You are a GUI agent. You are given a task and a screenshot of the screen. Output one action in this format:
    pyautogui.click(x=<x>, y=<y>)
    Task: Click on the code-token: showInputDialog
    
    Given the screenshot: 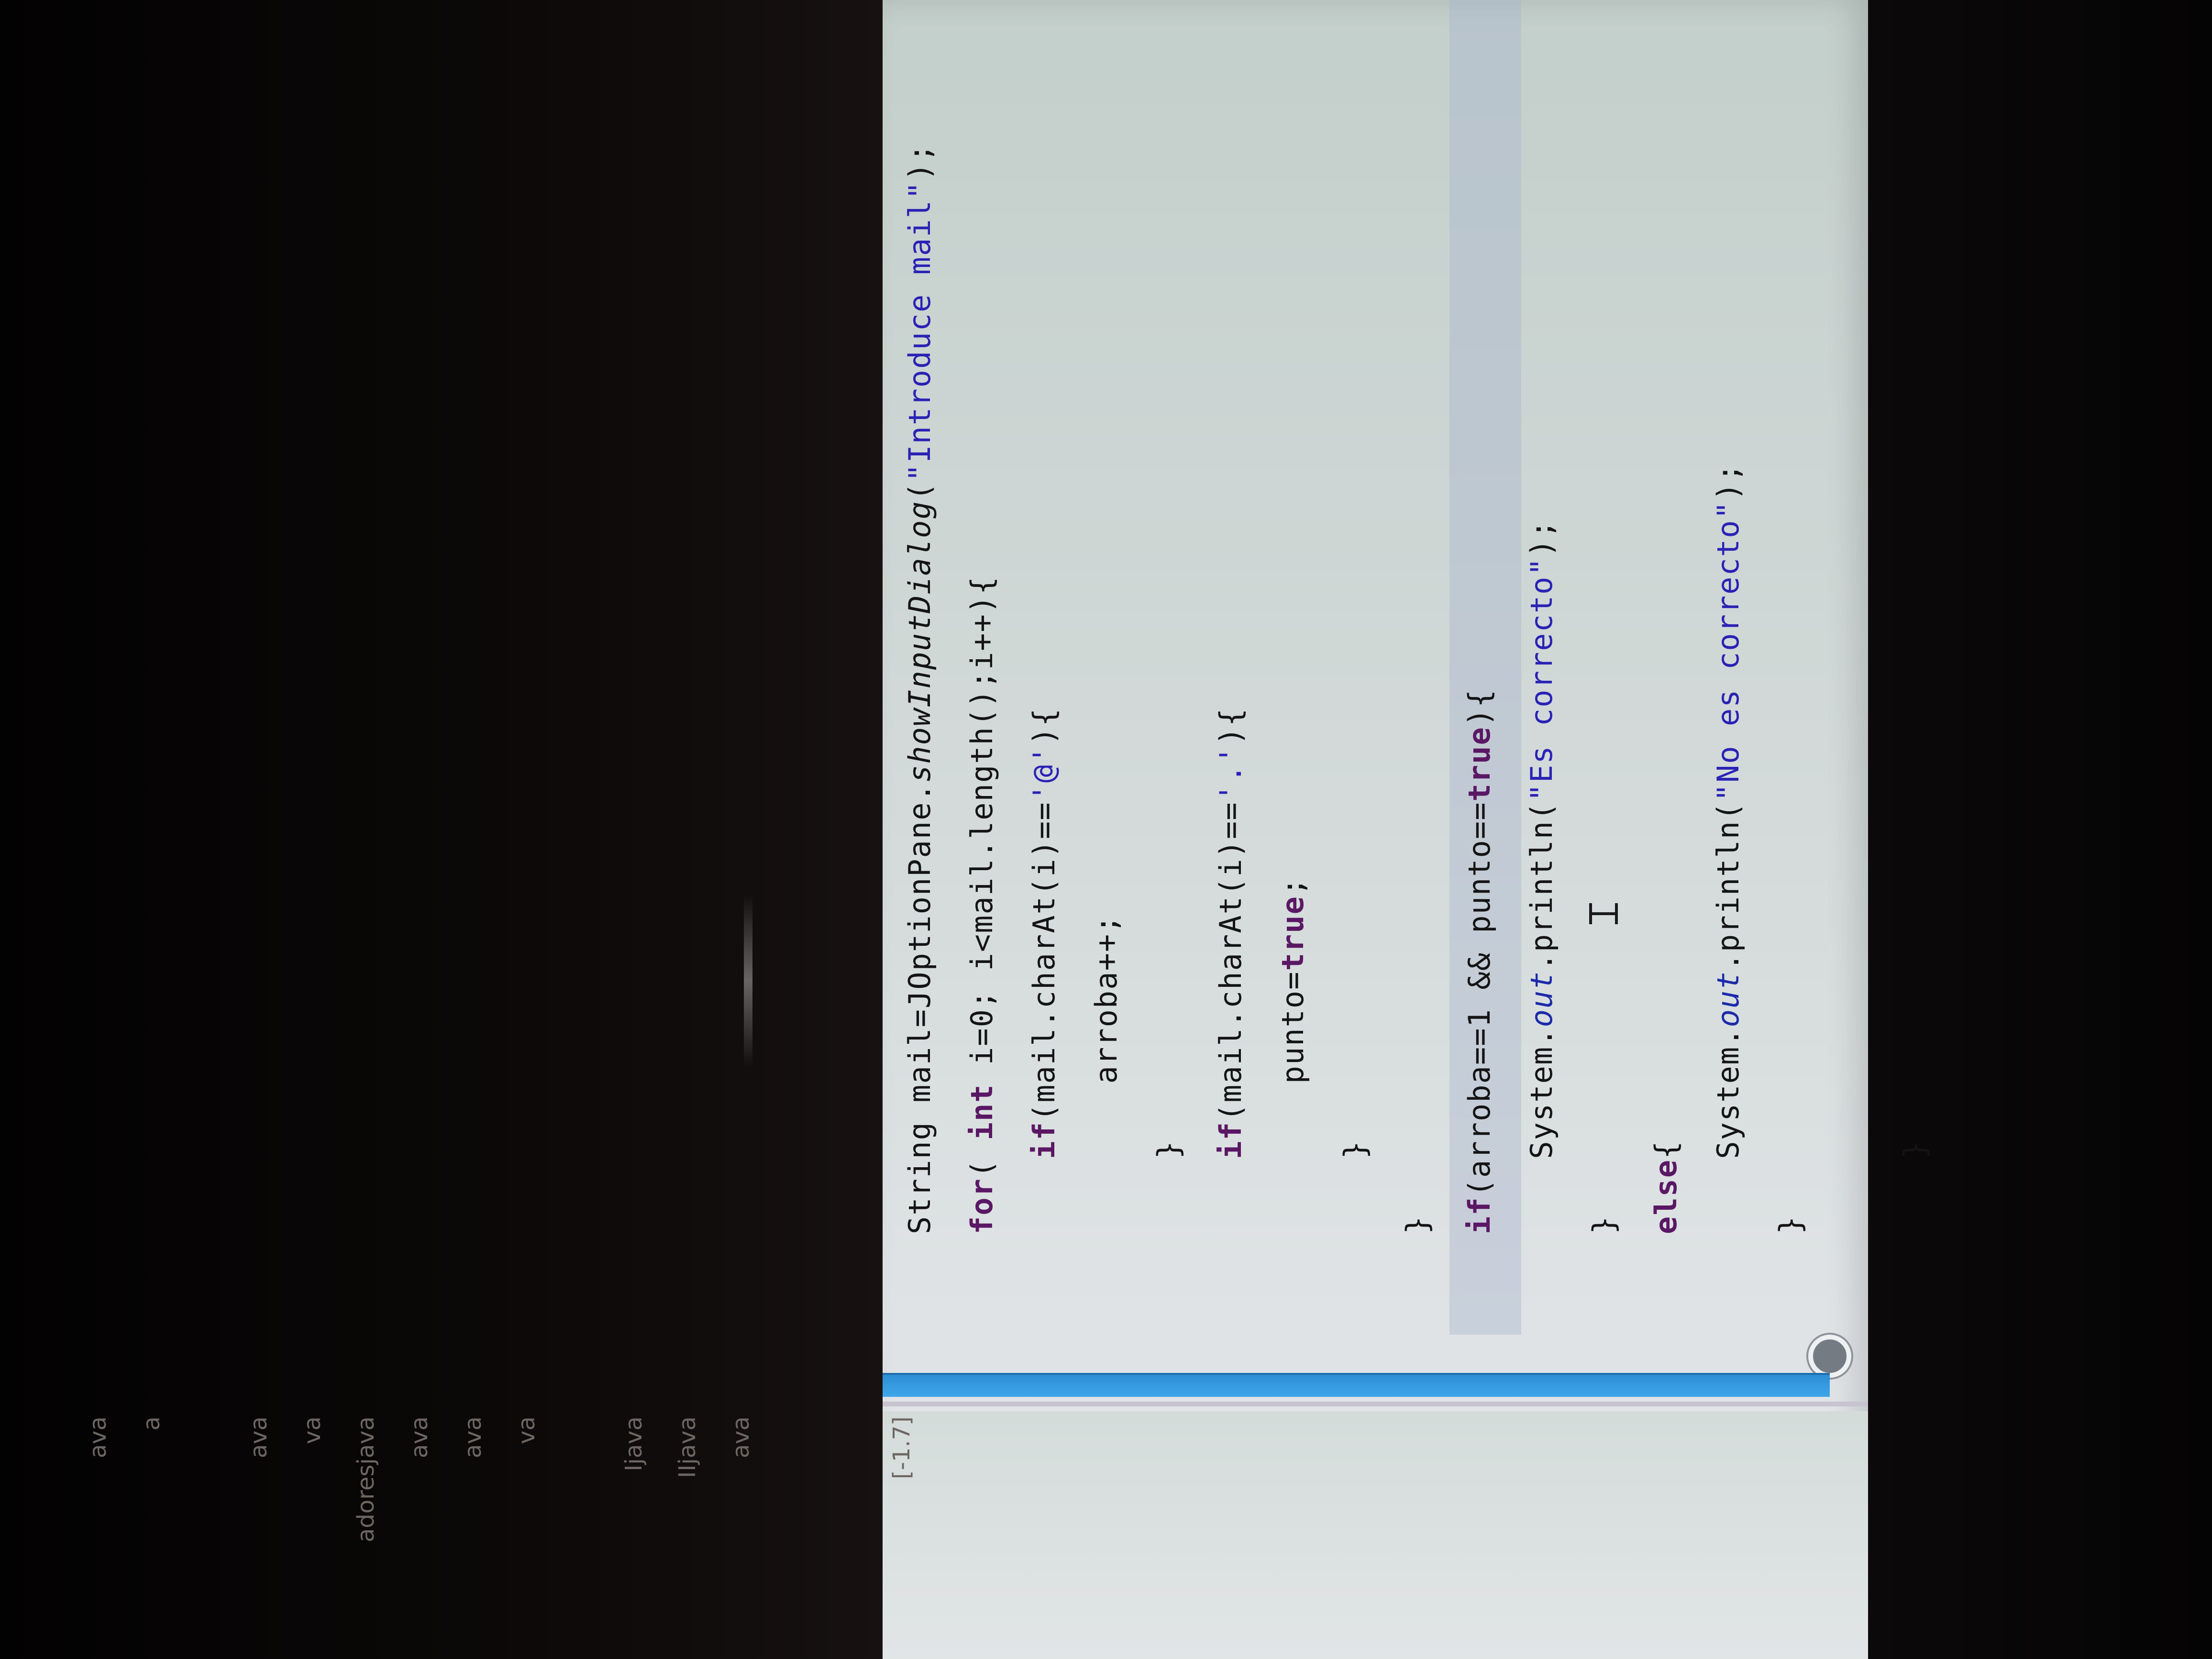 What is the action you would take?
    pyautogui.click(x=919, y=641)
    